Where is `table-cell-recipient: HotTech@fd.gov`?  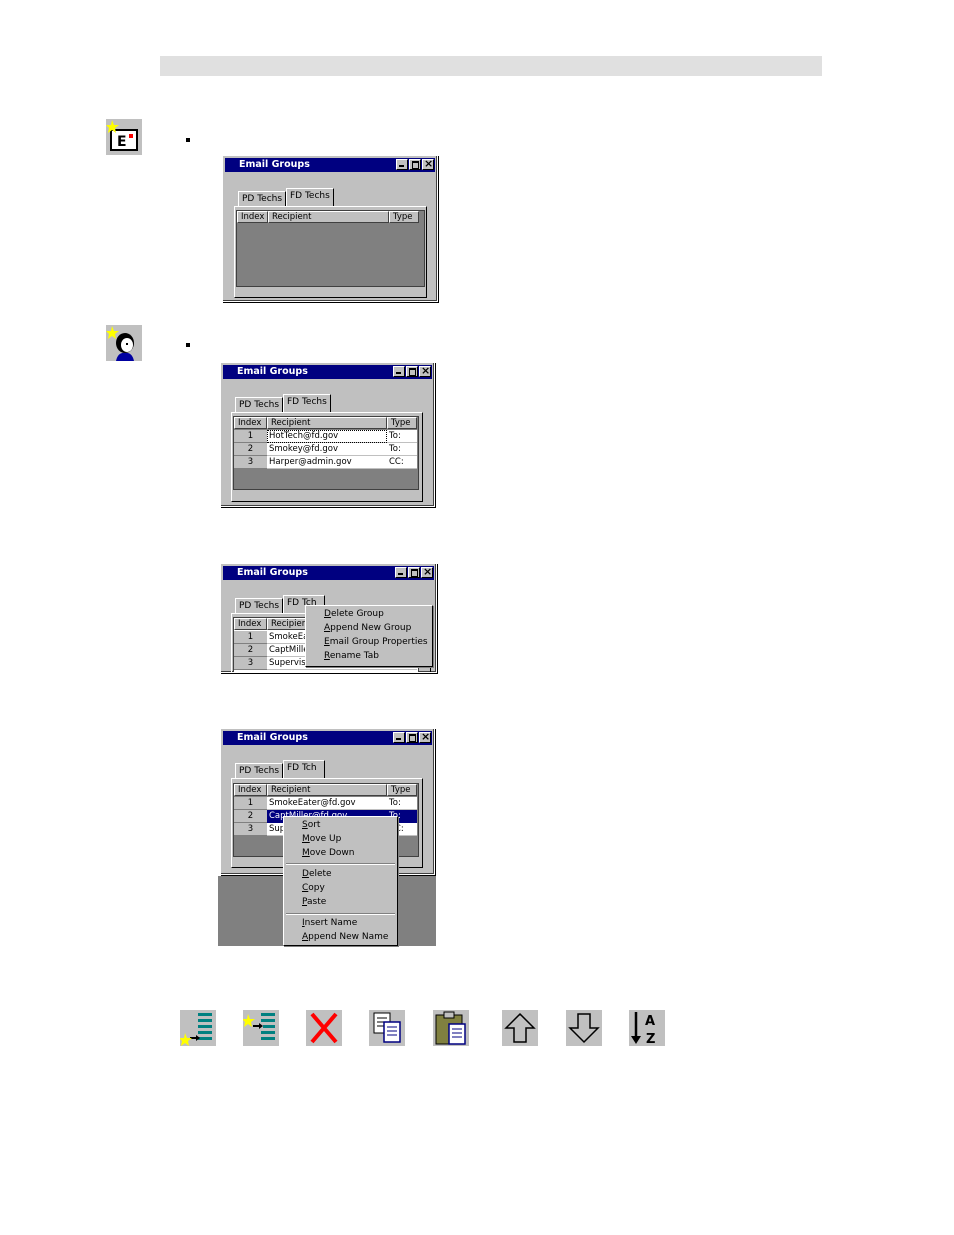
table-cell-recipient: HotTech@fd.gov is located at coordinates (327, 436).